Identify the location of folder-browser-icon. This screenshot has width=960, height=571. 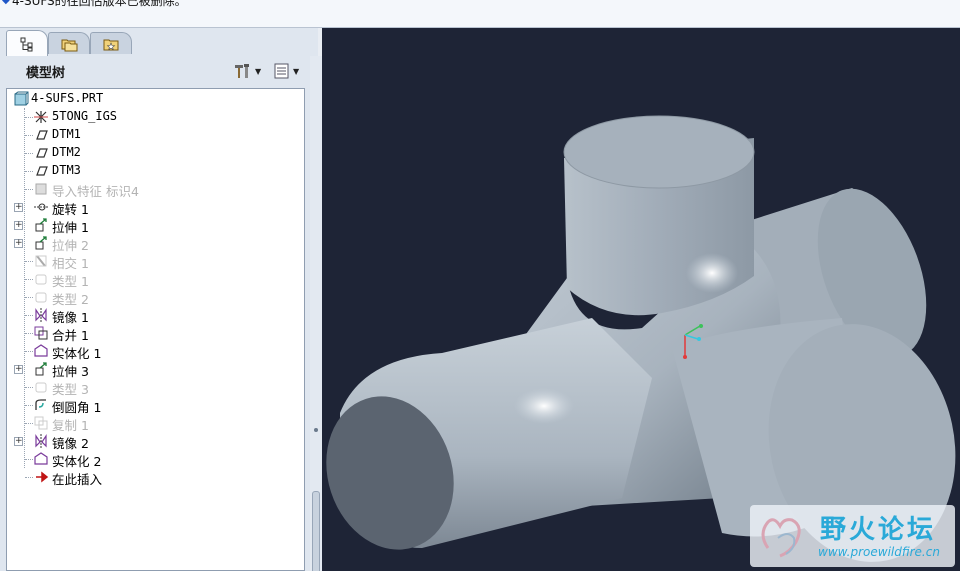
(69, 45).